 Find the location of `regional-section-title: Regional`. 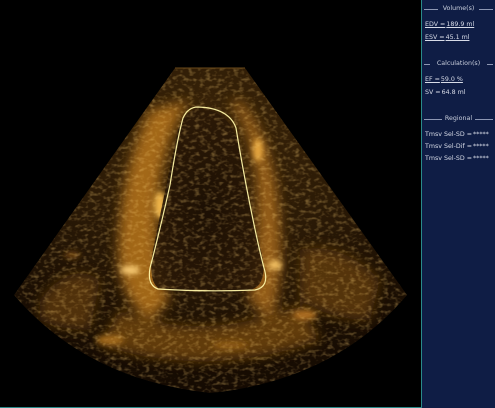

regional-section-title: Regional is located at coordinates (458, 119).